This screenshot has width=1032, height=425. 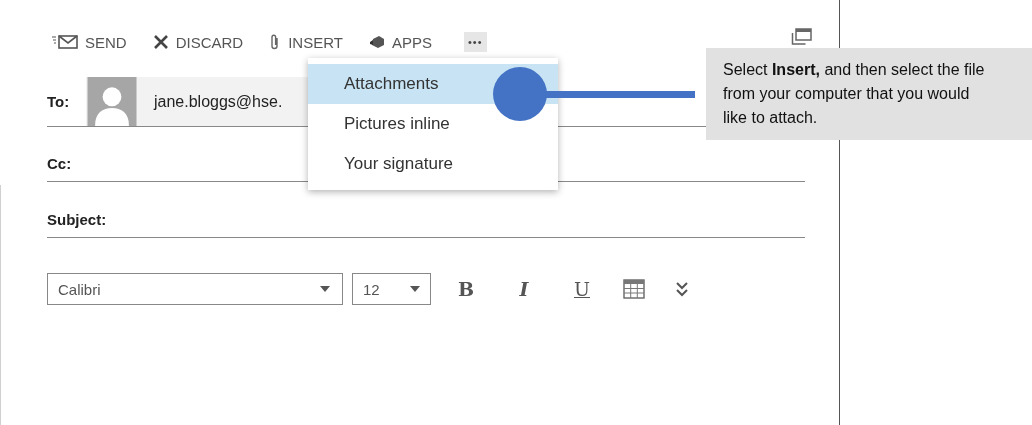 What do you see at coordinates (198, 42) in the screenshot?
I see `discard-button: DISCARD` at bounding box center [198, 42].